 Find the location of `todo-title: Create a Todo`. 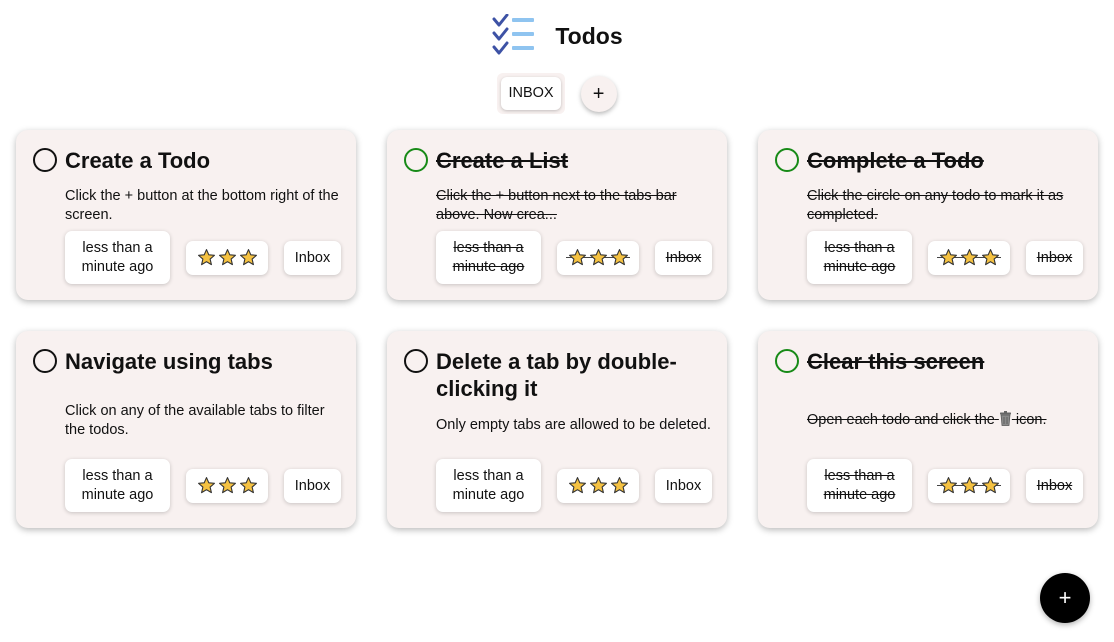

todo-title: Create a Todo is located at coordinates (138, 160).